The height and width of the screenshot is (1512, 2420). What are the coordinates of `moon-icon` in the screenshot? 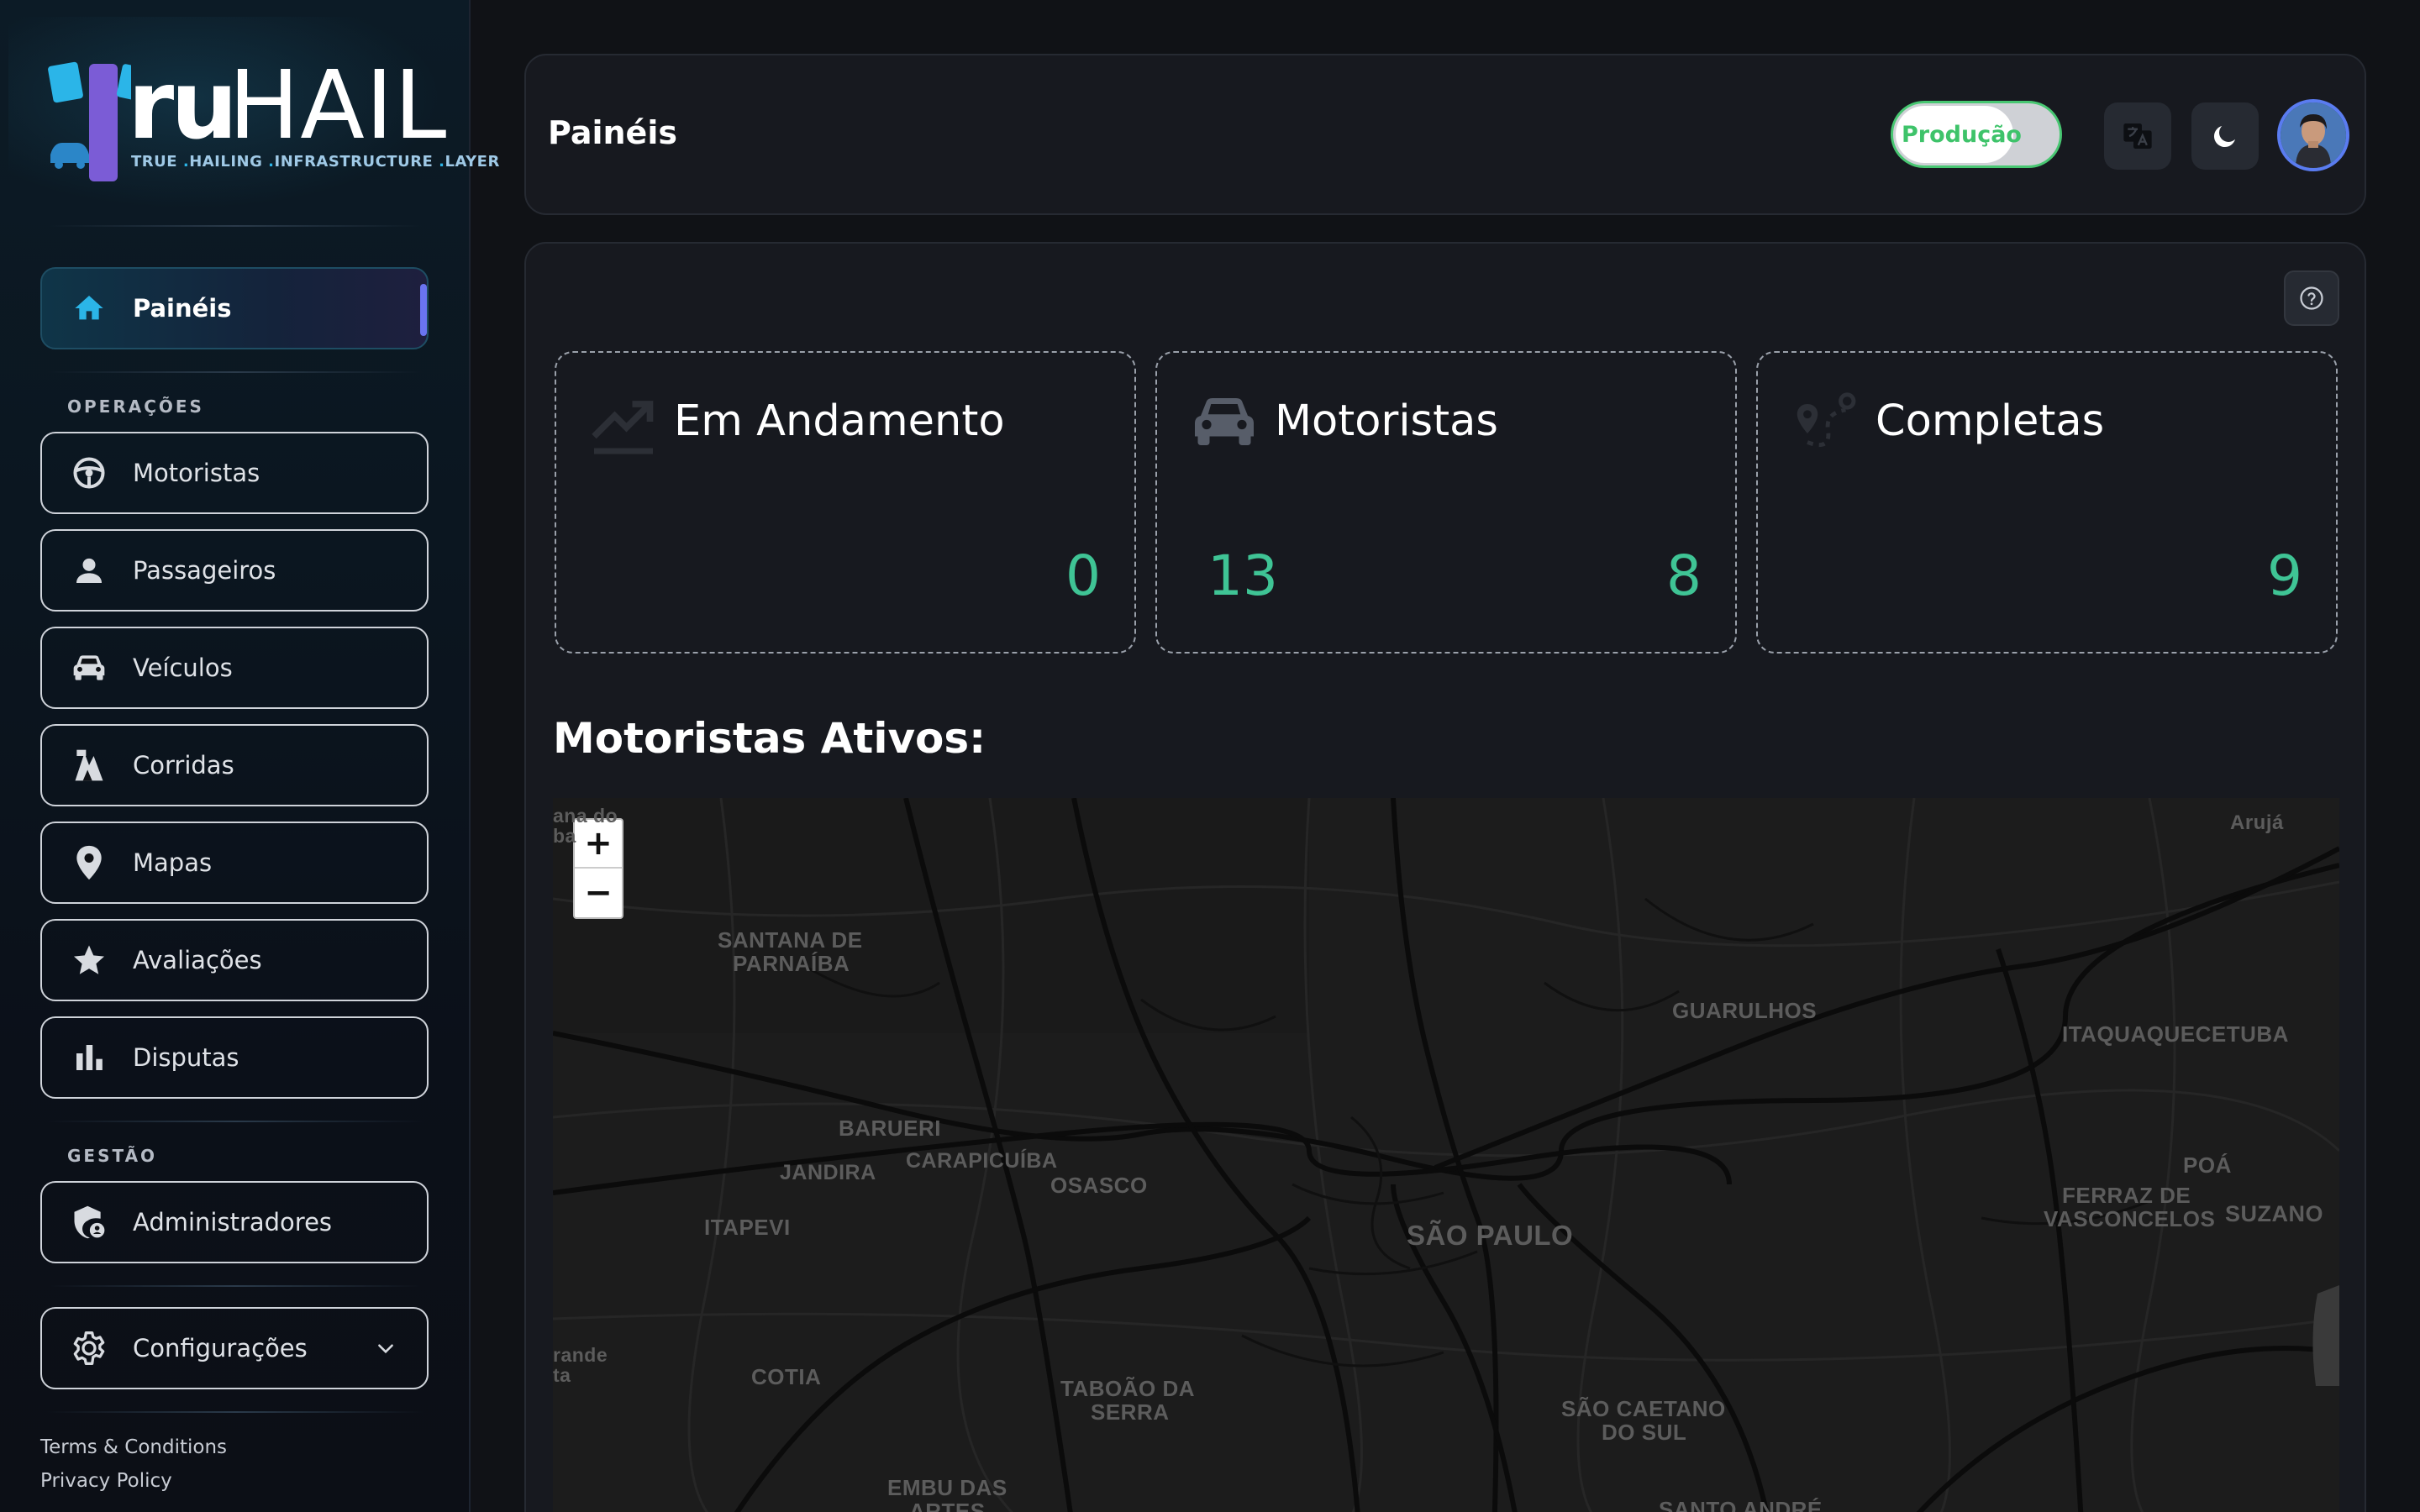 It's located at (2224, 137).